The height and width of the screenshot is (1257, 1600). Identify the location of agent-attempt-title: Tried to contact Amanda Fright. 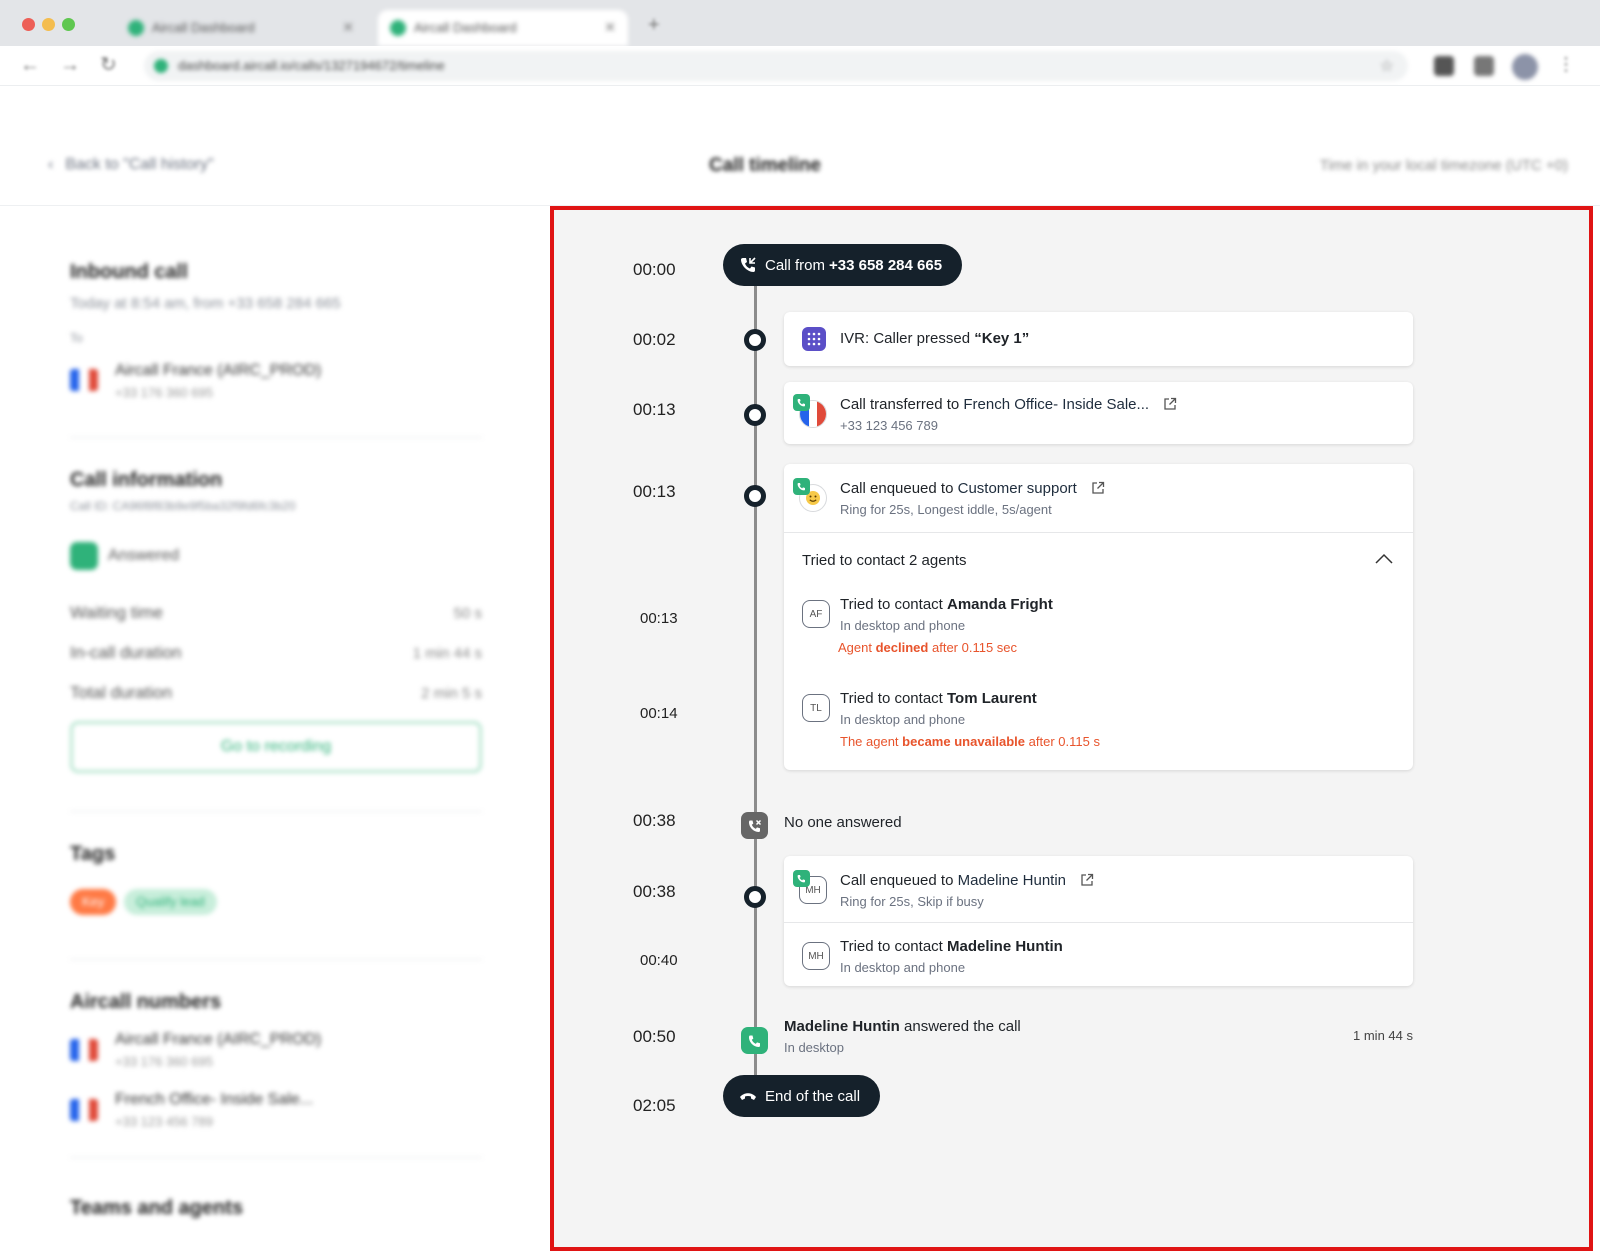
(946, 604).